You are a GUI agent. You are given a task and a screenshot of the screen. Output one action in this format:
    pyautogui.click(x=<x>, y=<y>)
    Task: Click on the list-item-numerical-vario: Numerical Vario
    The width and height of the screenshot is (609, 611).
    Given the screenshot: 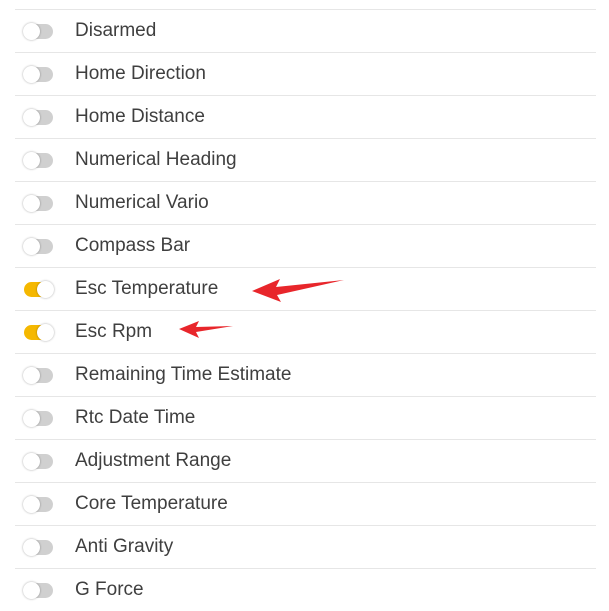 What is the action you would take?
    pyautogui.click(x=305, y=203)
    